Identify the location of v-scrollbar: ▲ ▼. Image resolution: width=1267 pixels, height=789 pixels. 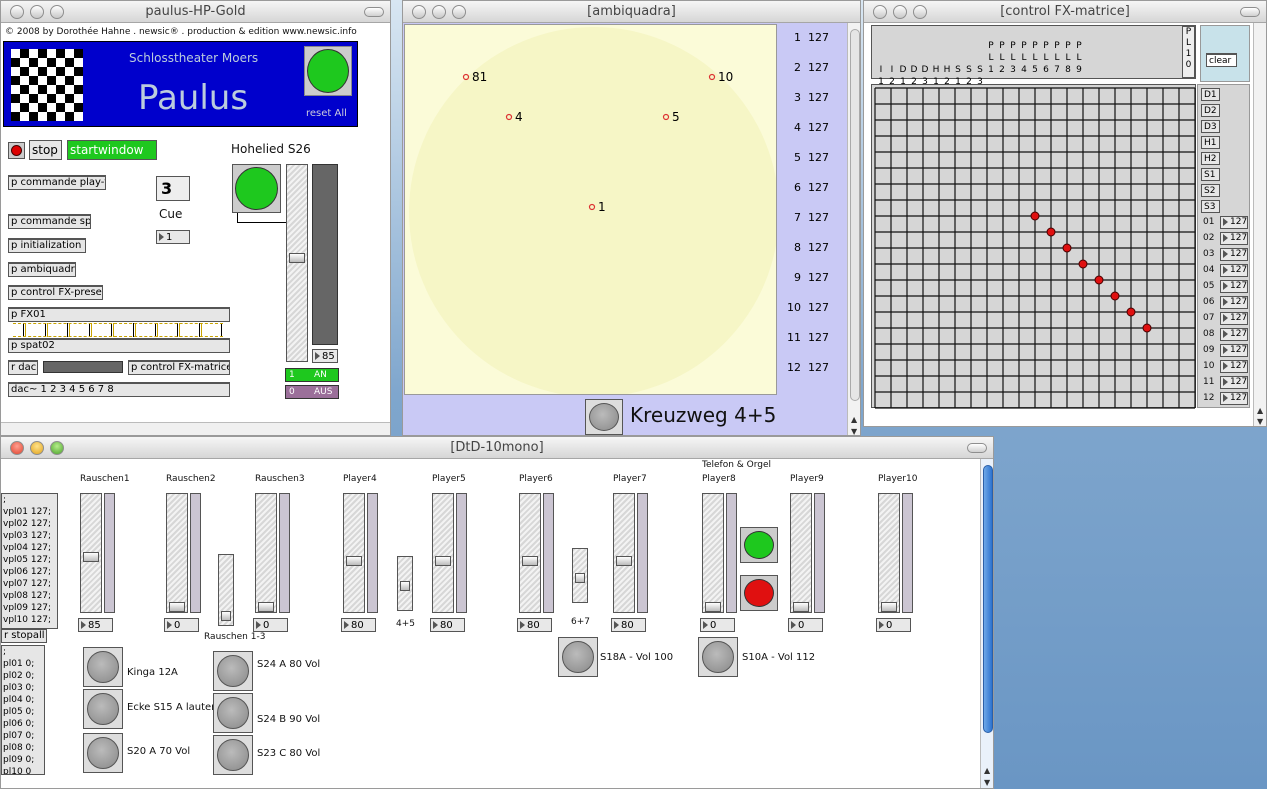
(1259, 224).